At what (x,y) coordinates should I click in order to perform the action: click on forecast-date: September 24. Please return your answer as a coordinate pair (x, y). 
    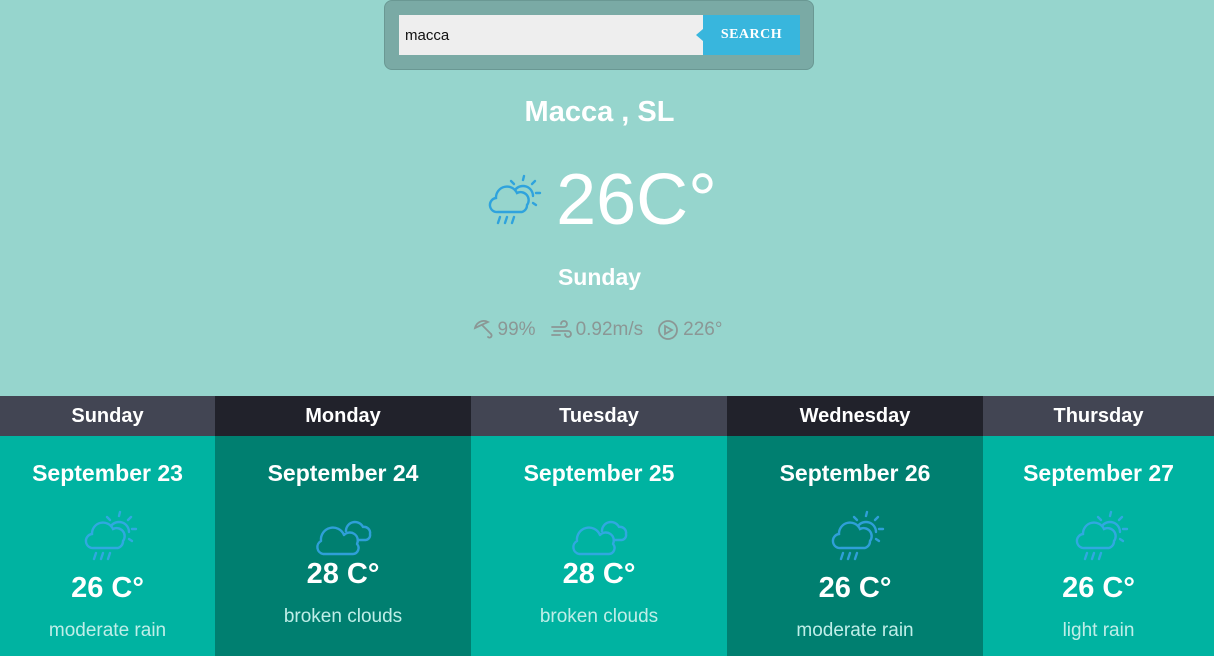
    Looking at the image, I should click on (343, 473).